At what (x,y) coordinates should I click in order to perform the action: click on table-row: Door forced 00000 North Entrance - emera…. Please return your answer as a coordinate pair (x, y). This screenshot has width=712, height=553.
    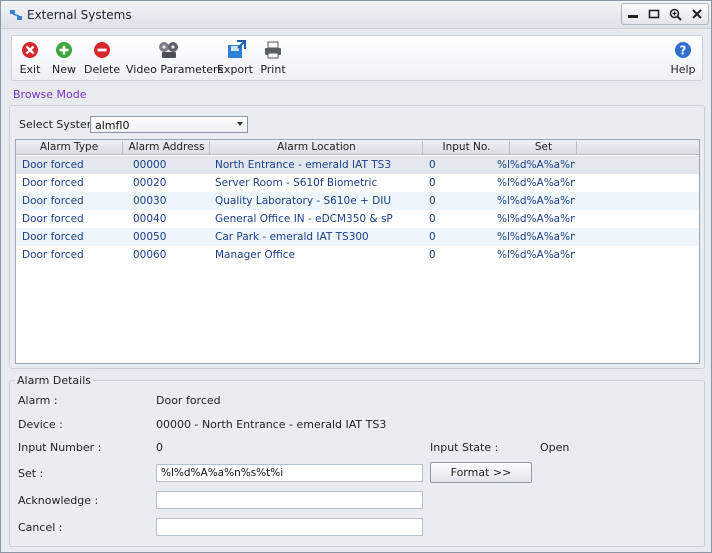
    Looking at the image, I should click on (357, 165).